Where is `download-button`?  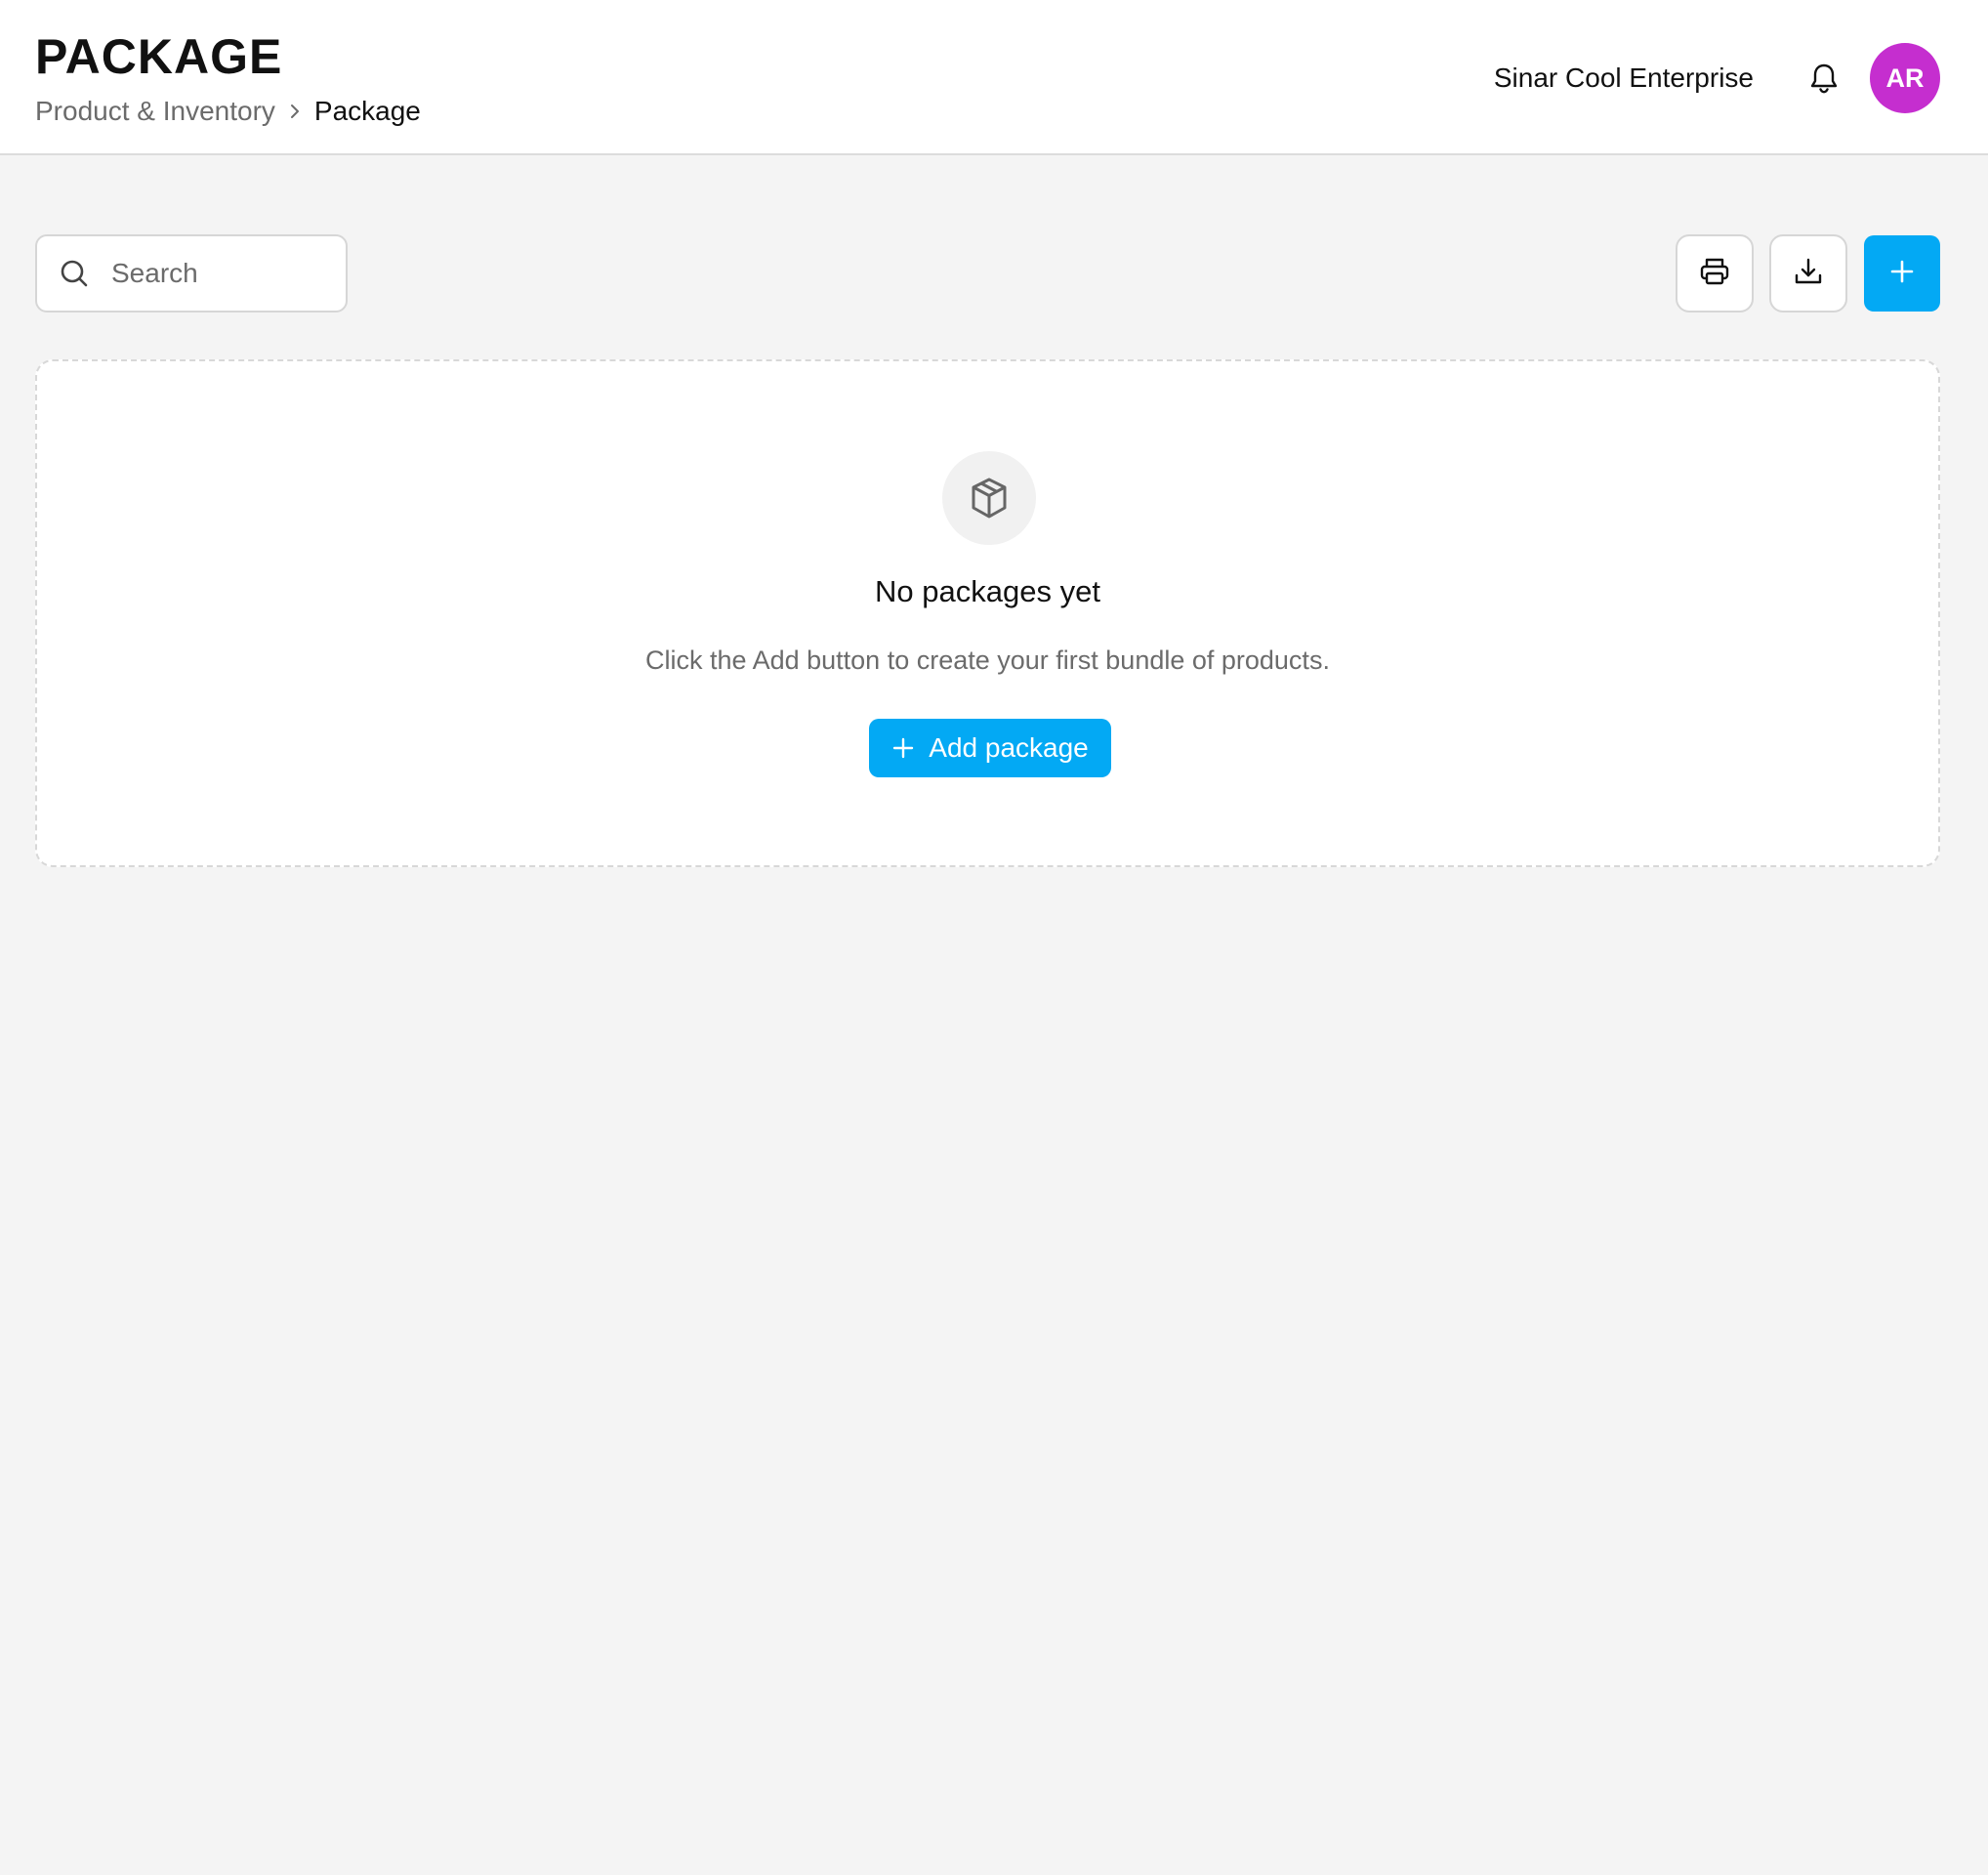 download-button is located at coordinates (1808, 273).